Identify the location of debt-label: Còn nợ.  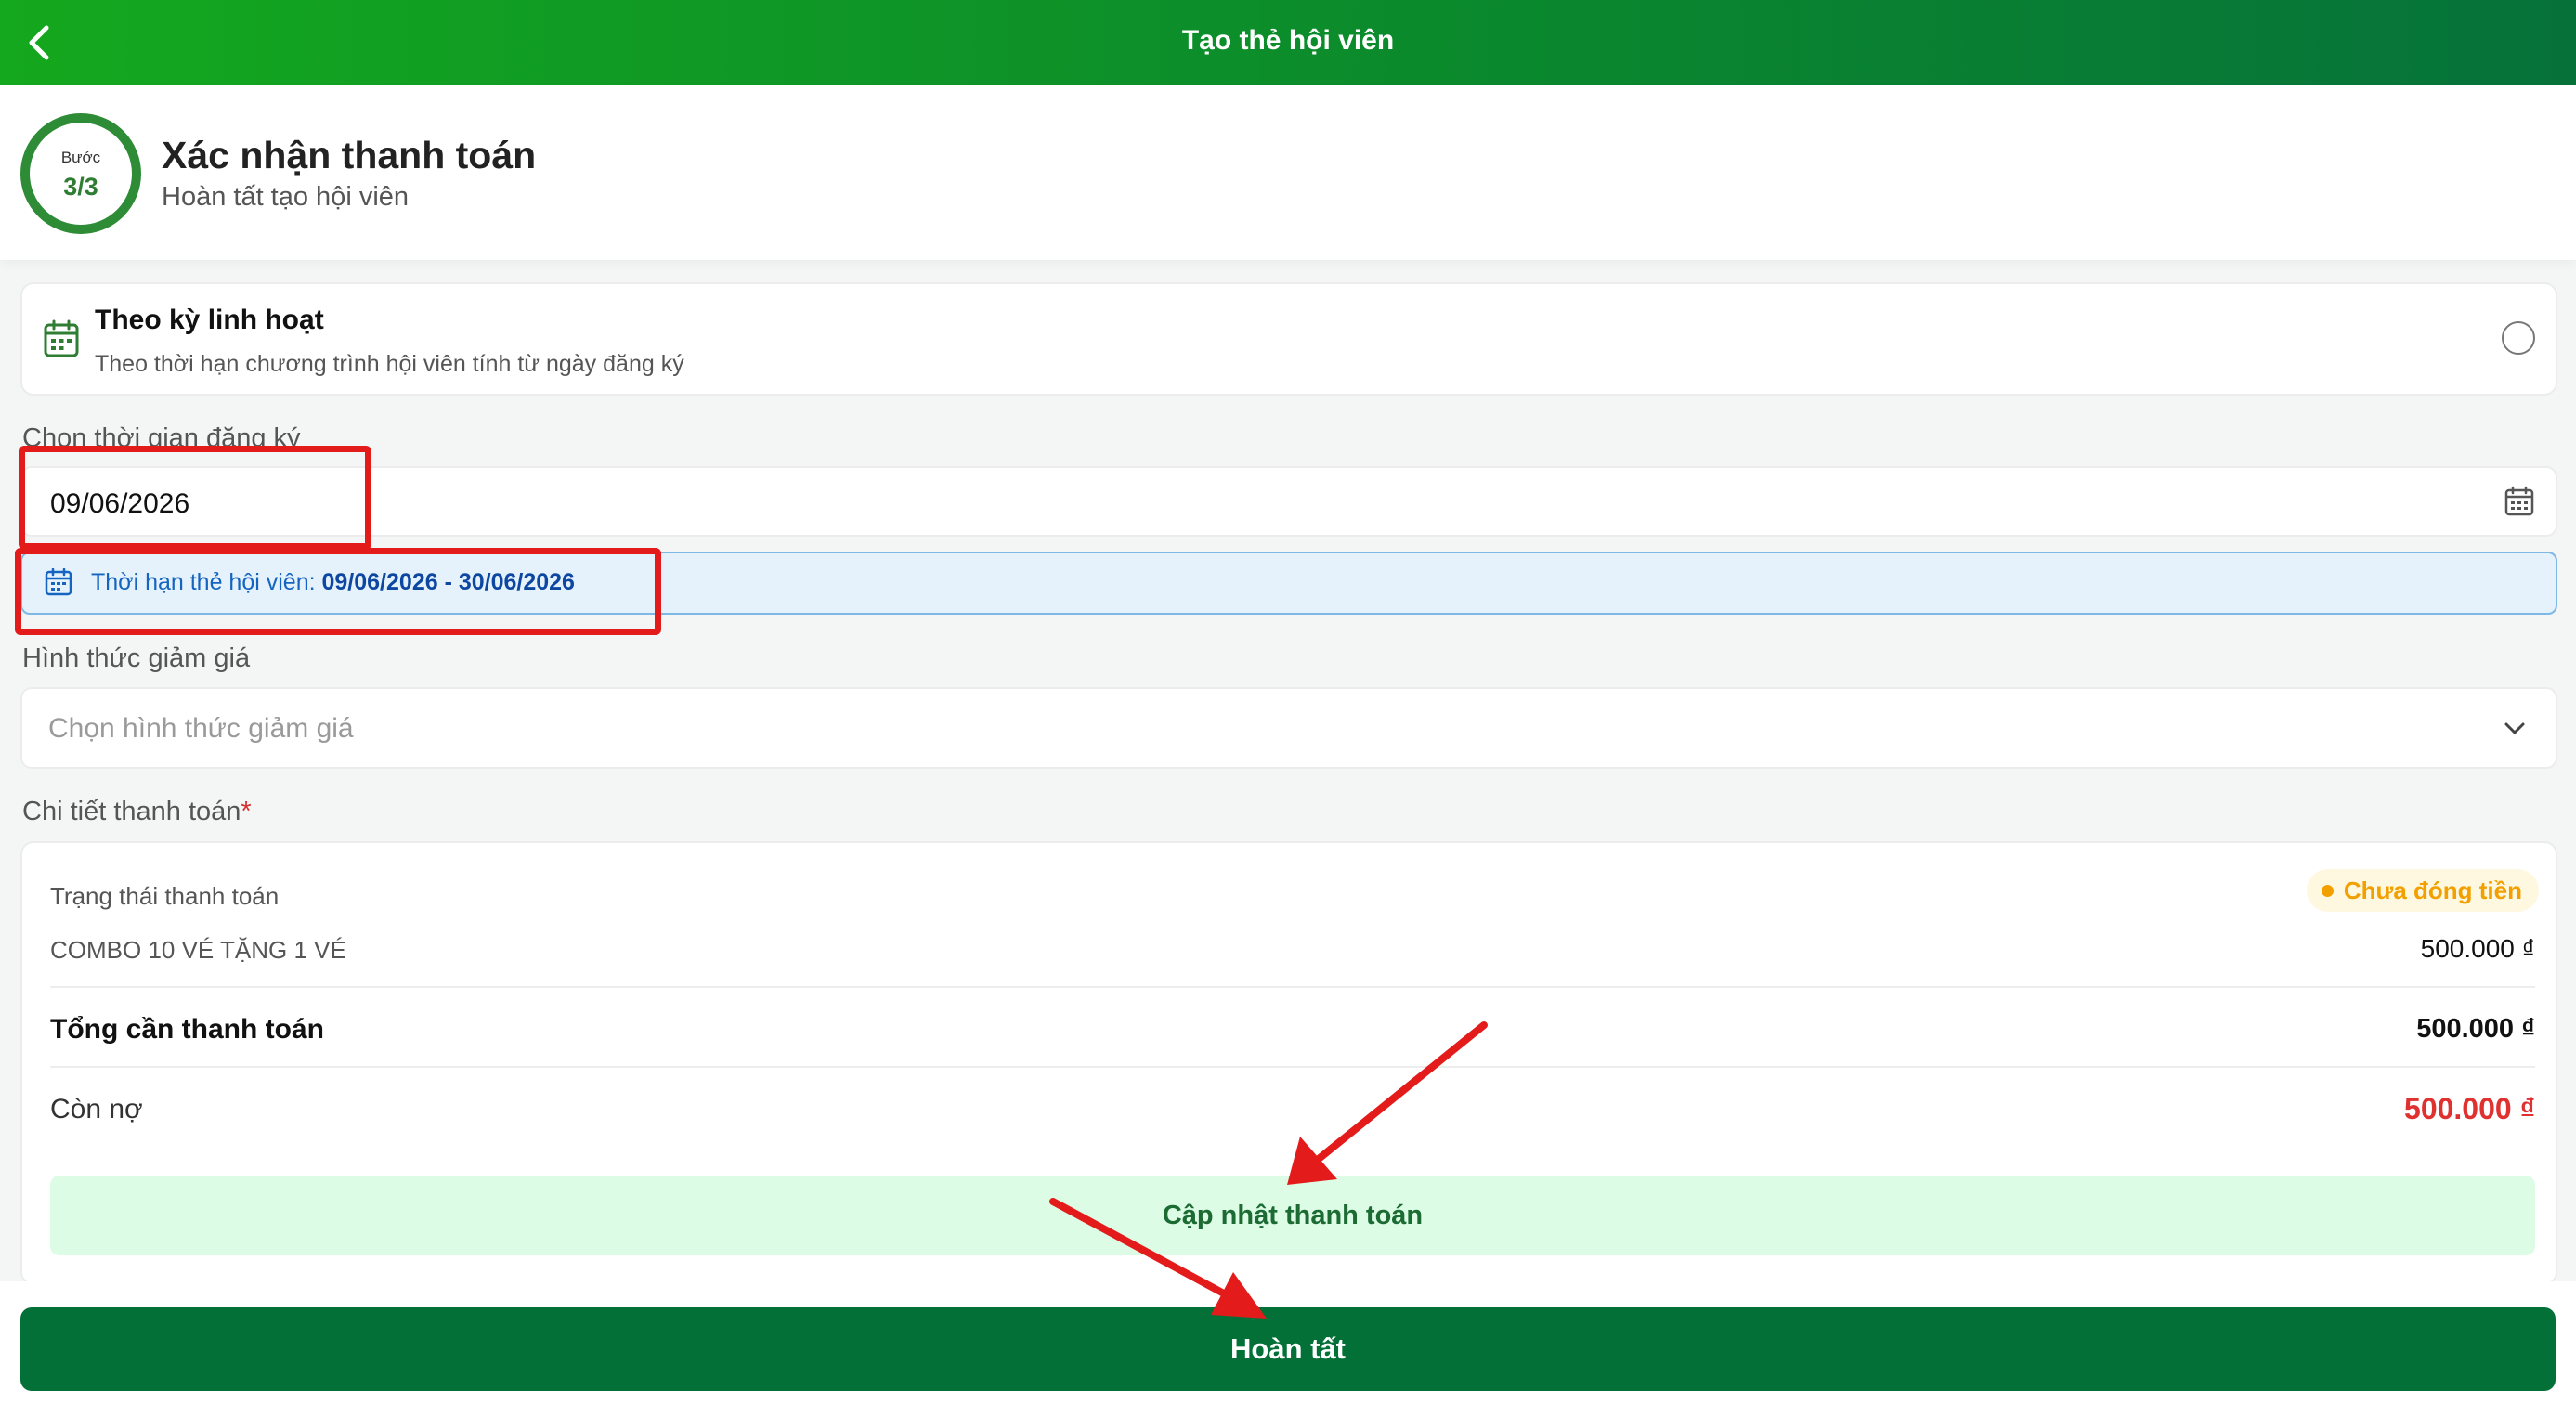
(96, 1109).